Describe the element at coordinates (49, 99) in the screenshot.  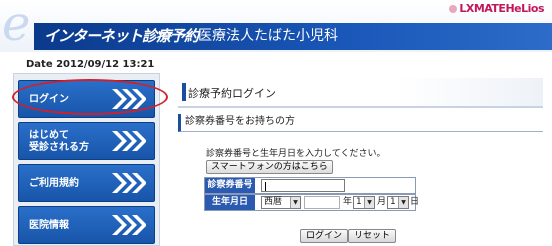
I see `sidebar-item-label: ログイン` at that location.